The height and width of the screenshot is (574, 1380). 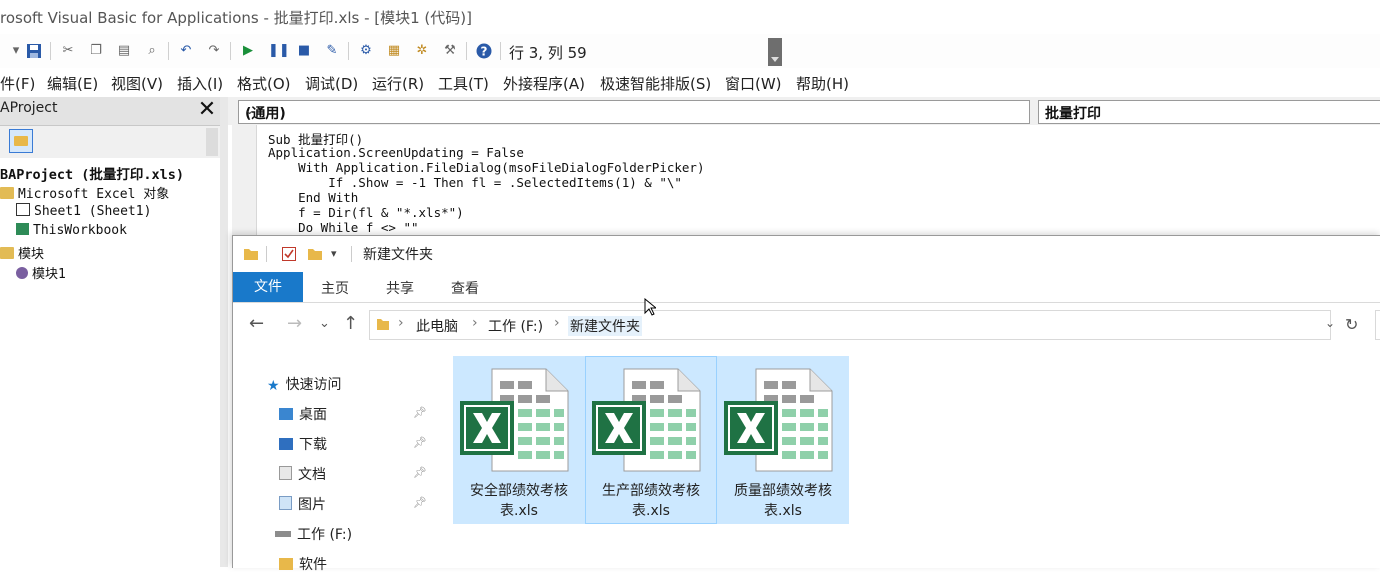 I want to click on code-line: Application.ScreenUpdating = False, so click(x=396, y=152).